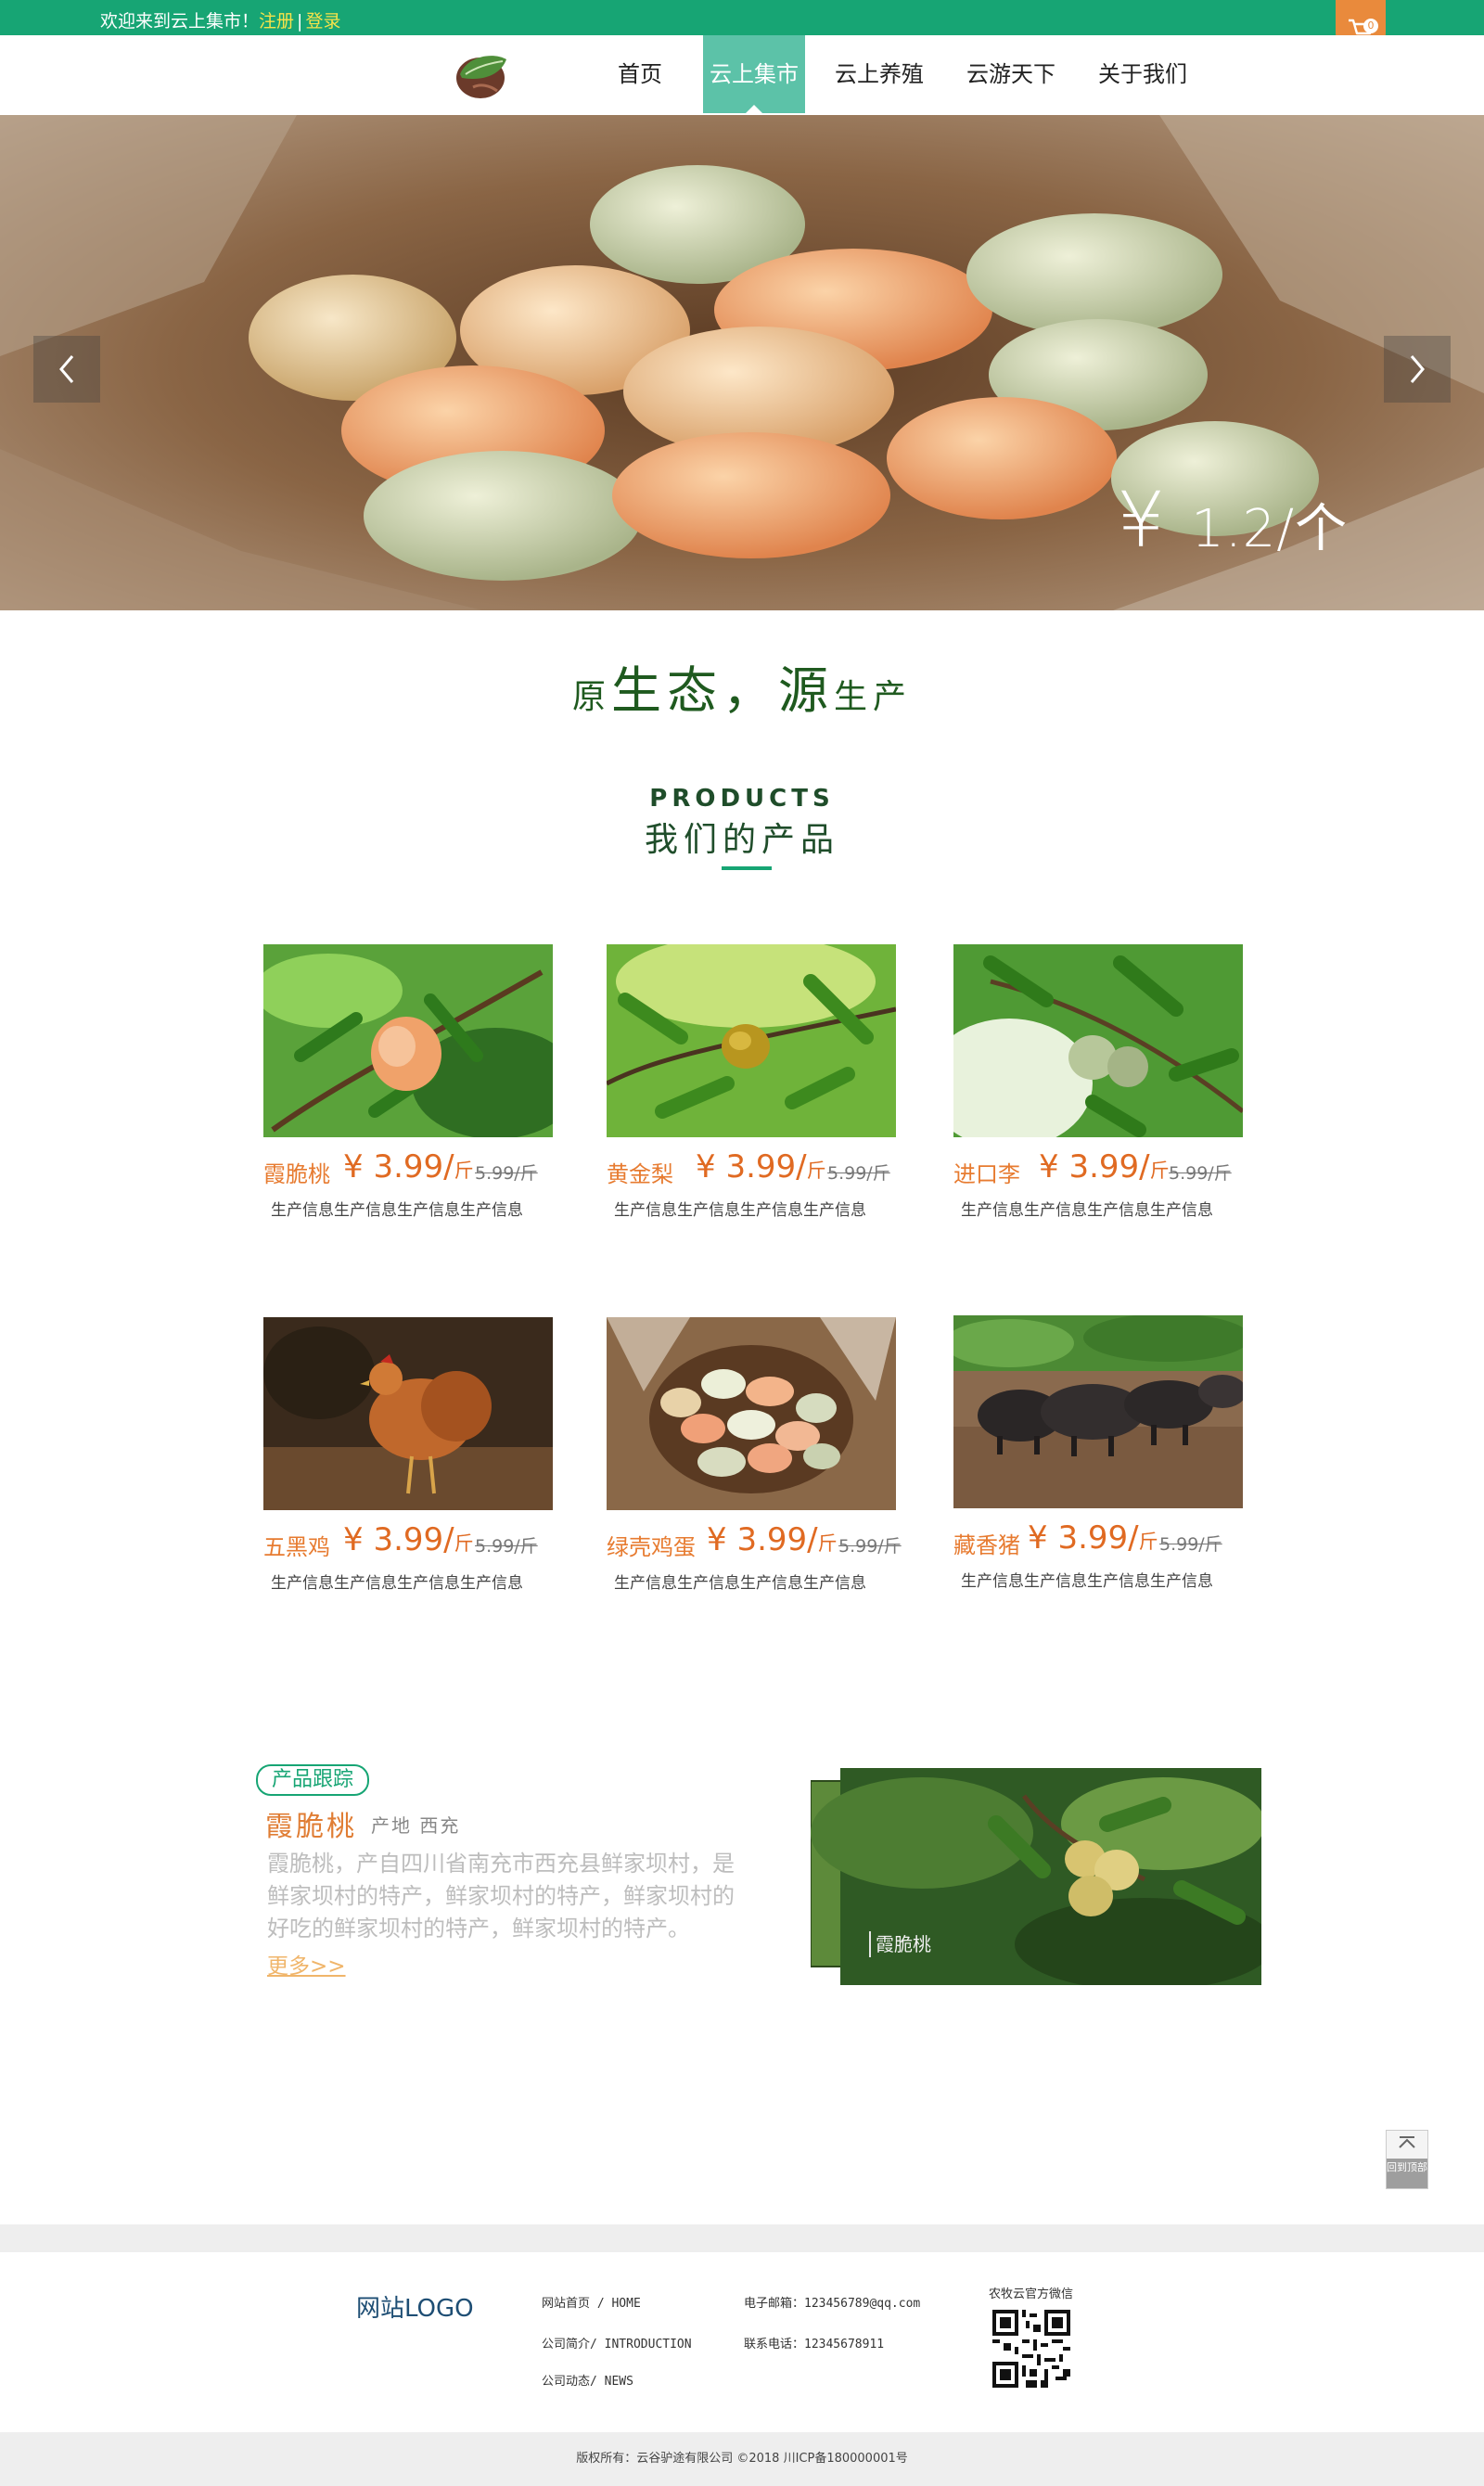 The width and height of the screenshot is (1484, 2486). I want to click on welcome-label: 欢迎来到云上集市！, so click(180, 21).